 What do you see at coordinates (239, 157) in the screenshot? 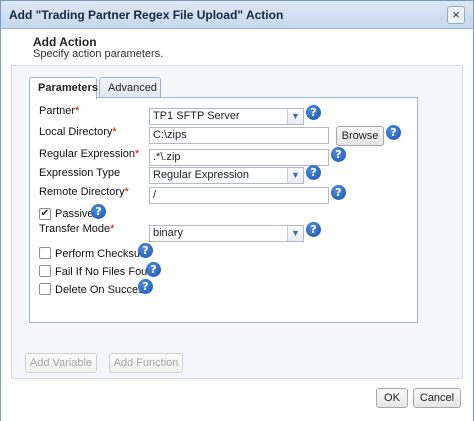
I see `regular-expression-input: .*\.zip` at bounding box center [239, 157].